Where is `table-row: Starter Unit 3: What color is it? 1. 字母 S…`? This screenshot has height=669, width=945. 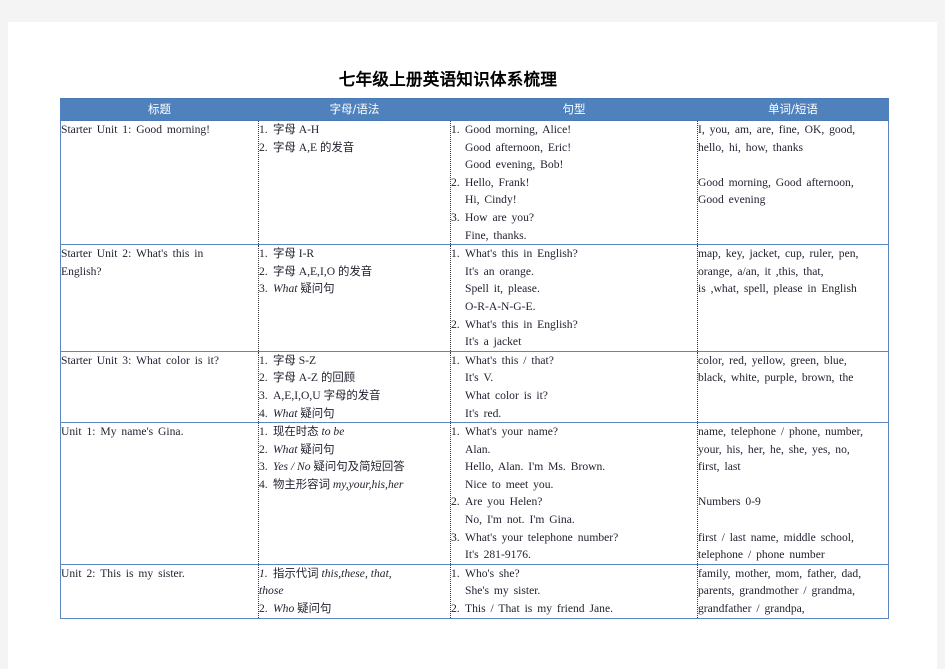
table-row: Starter Unit 3: What color is it? 1. 字母 S… is located at coordinates (474, 387).